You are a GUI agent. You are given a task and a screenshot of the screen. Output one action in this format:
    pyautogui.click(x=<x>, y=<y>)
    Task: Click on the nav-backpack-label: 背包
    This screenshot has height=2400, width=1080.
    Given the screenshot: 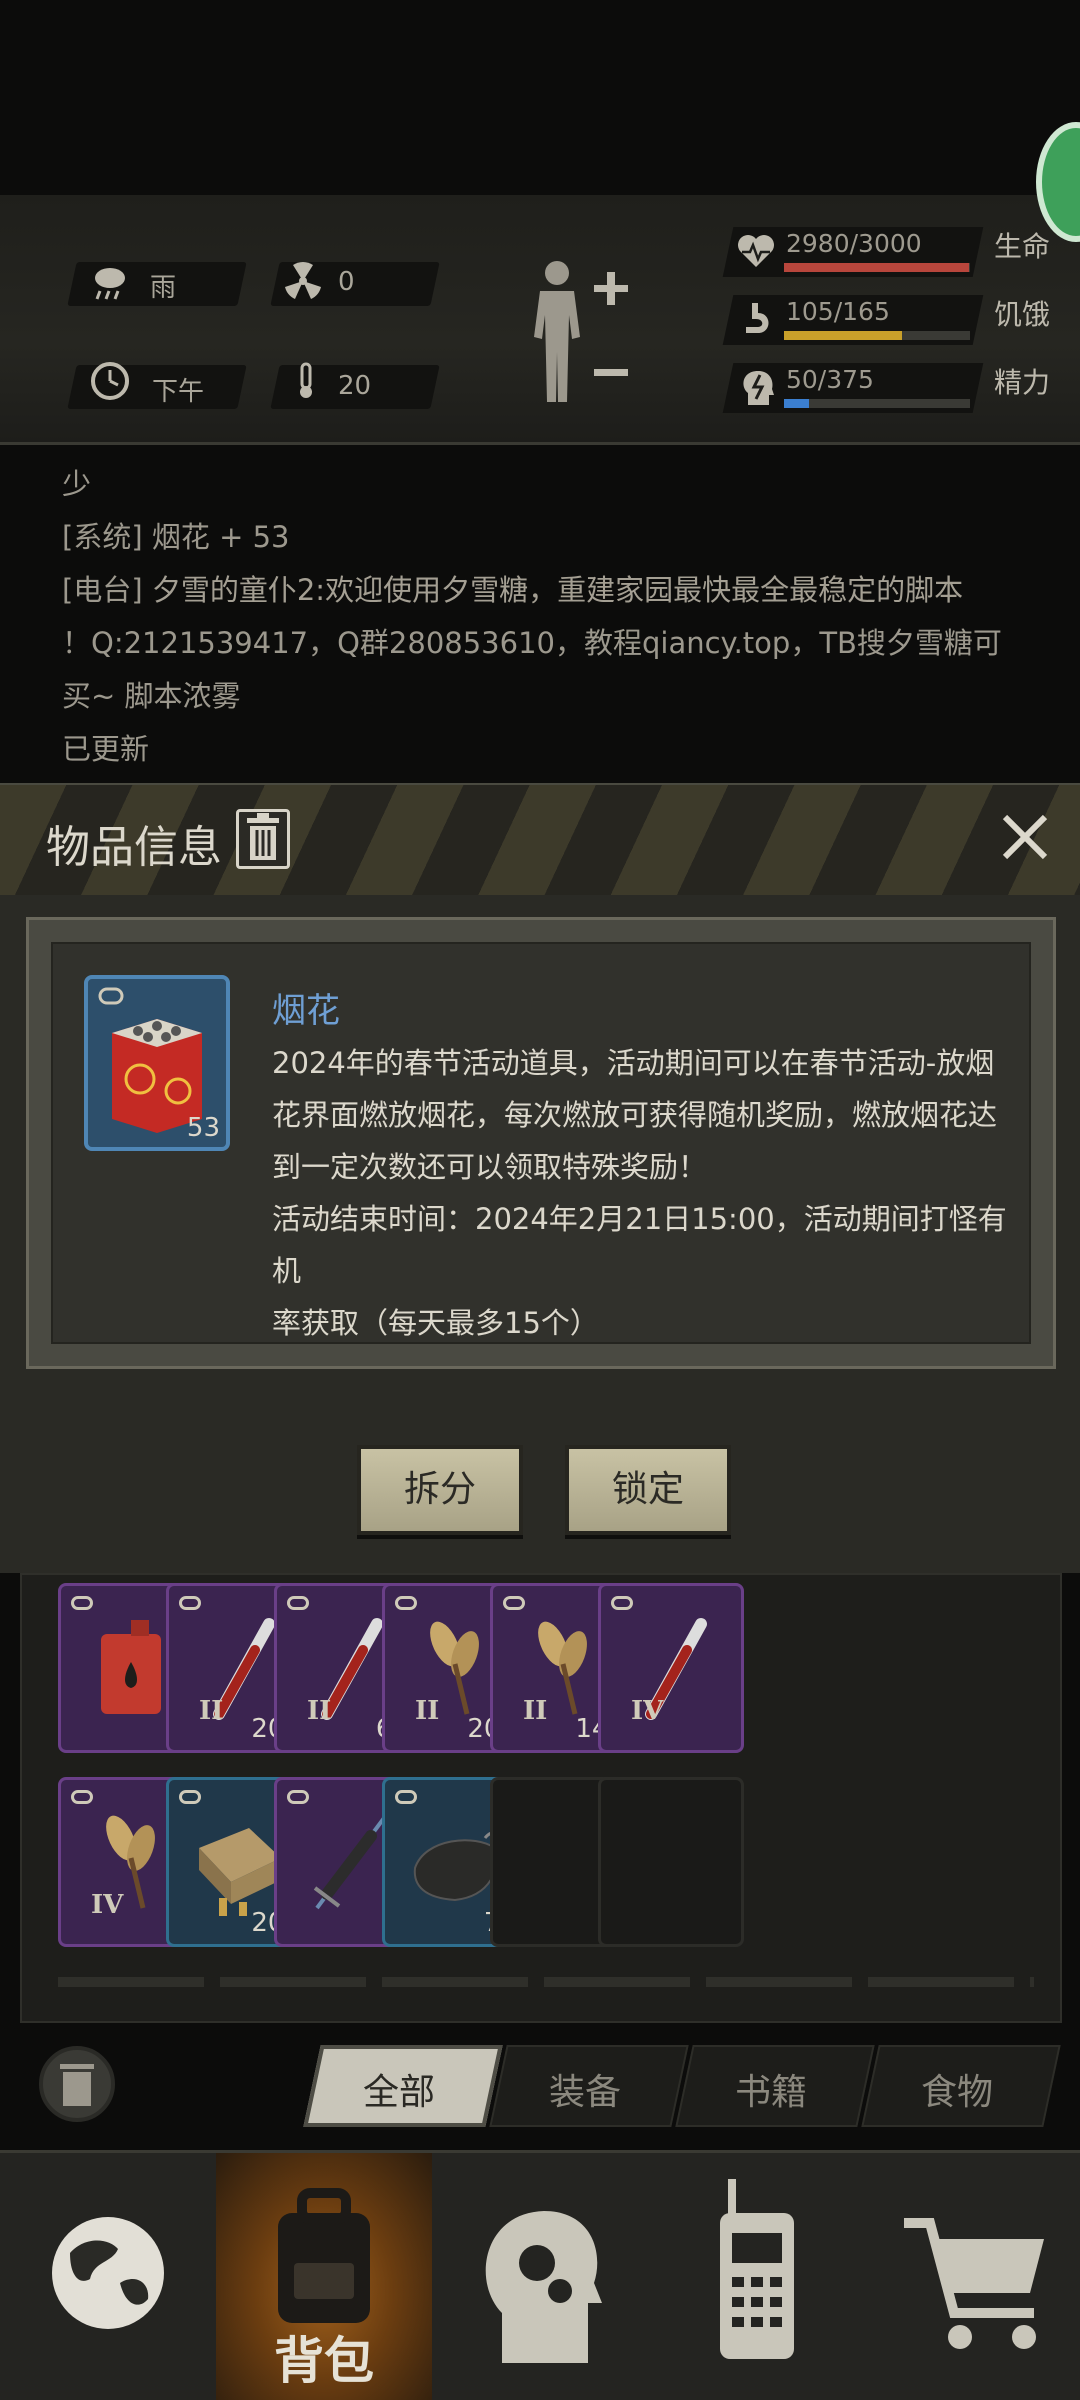 What is the action you would take?
    pyautogui.click(x=324, y=2361)
    